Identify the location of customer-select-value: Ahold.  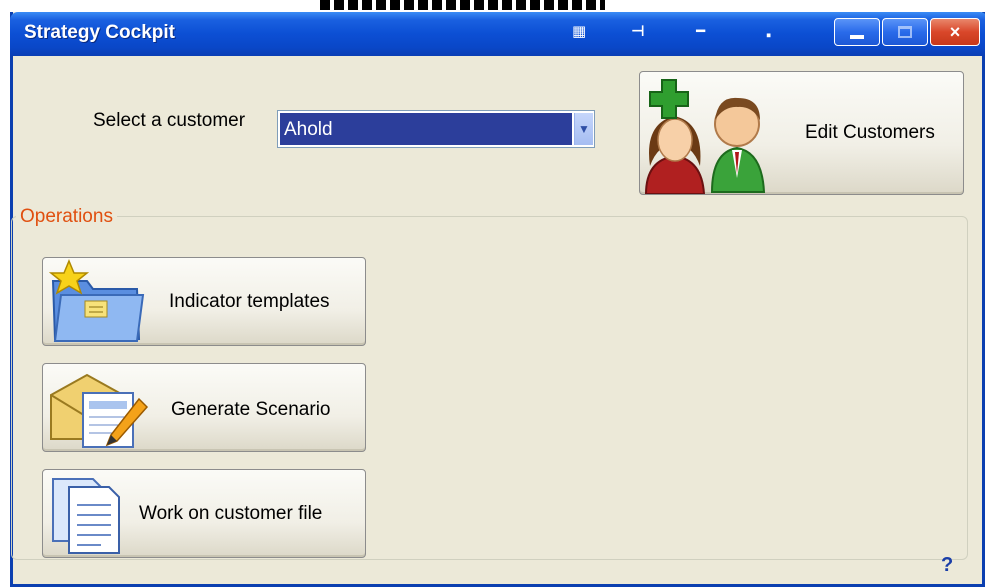
(426, 129).